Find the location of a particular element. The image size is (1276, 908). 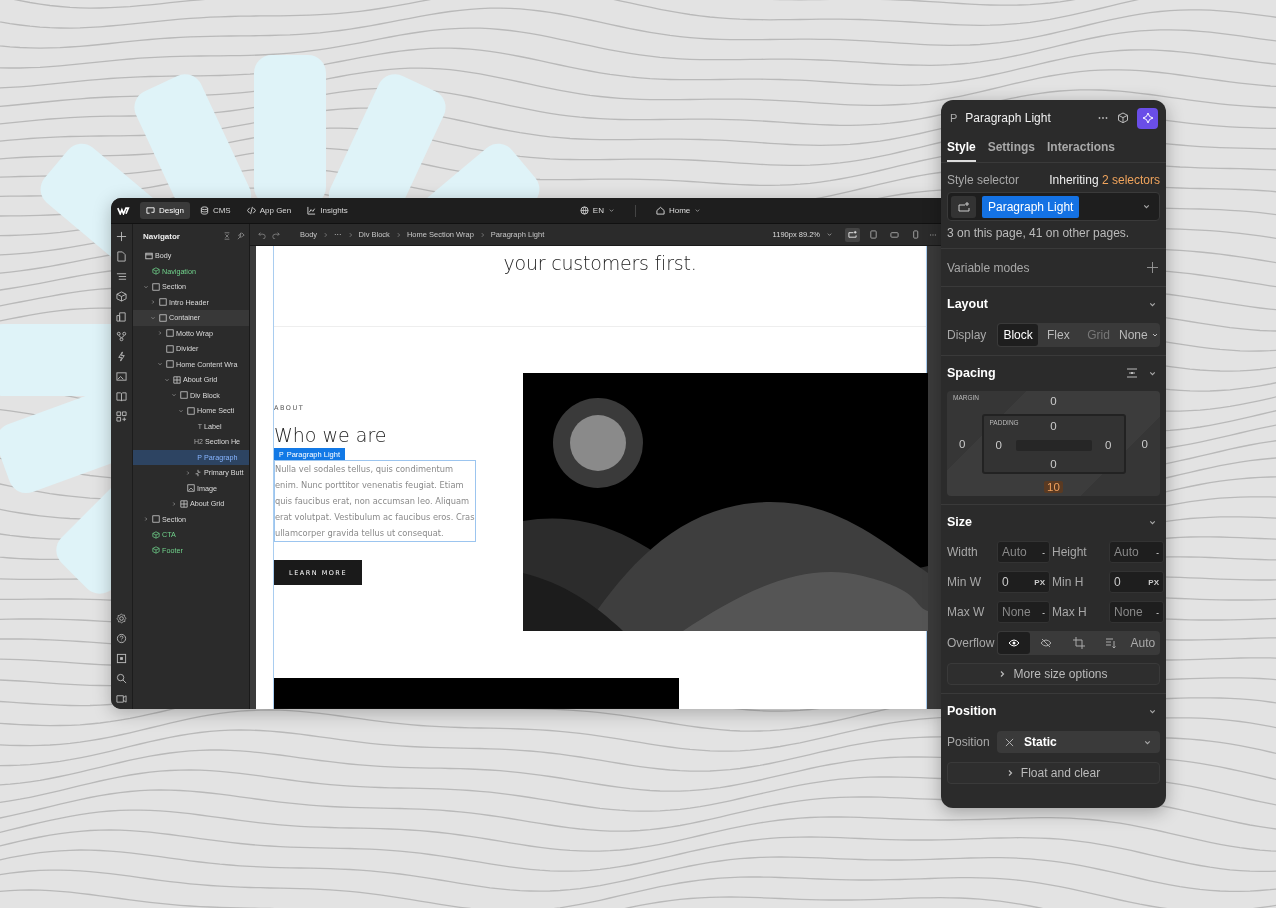

nodes-icon is located at coordinates (121, 336).